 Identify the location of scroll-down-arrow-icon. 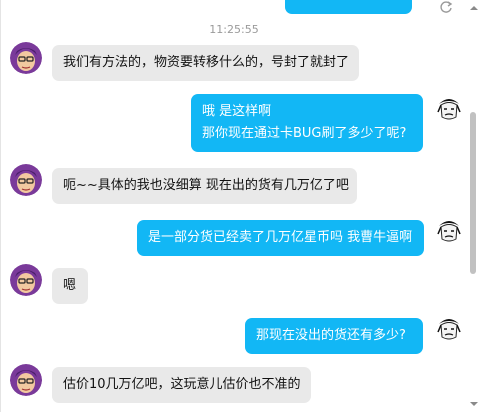
(474, 404).